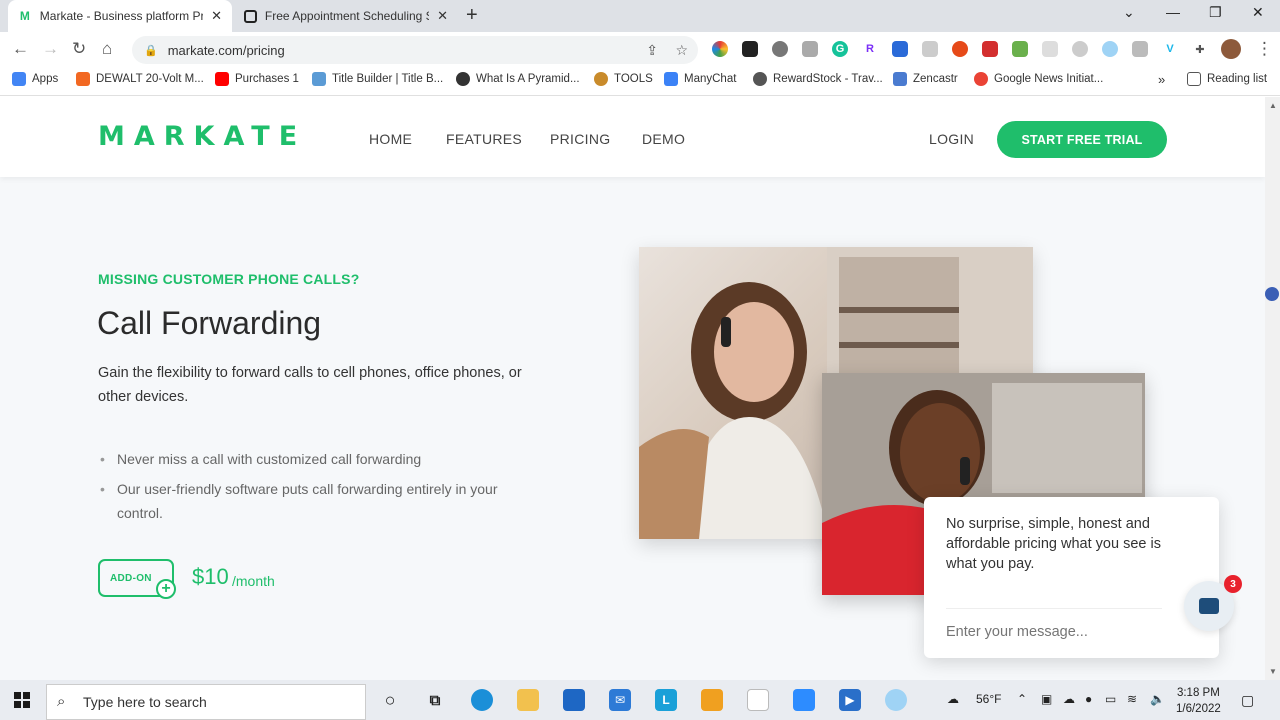 The width and height of the screenshot is (1280, 720). Describe the element at coordinates (840, 49) in the screenshot. I see `grammarly-icon: G` at that location.